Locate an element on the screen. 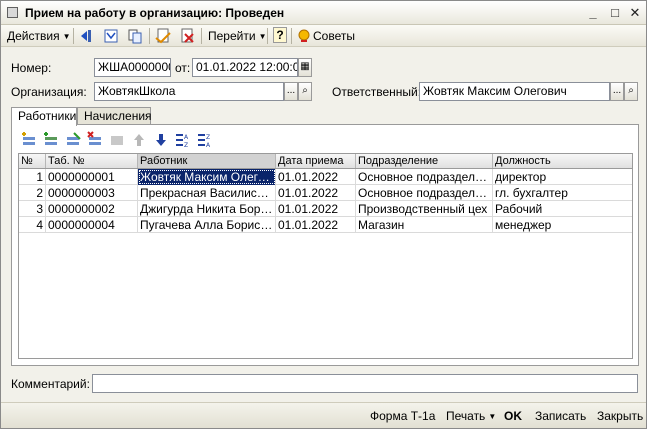 This screenshot has width=647, height=429. column-header-tab-number: Таб. № is located at coordinates (92, 161).